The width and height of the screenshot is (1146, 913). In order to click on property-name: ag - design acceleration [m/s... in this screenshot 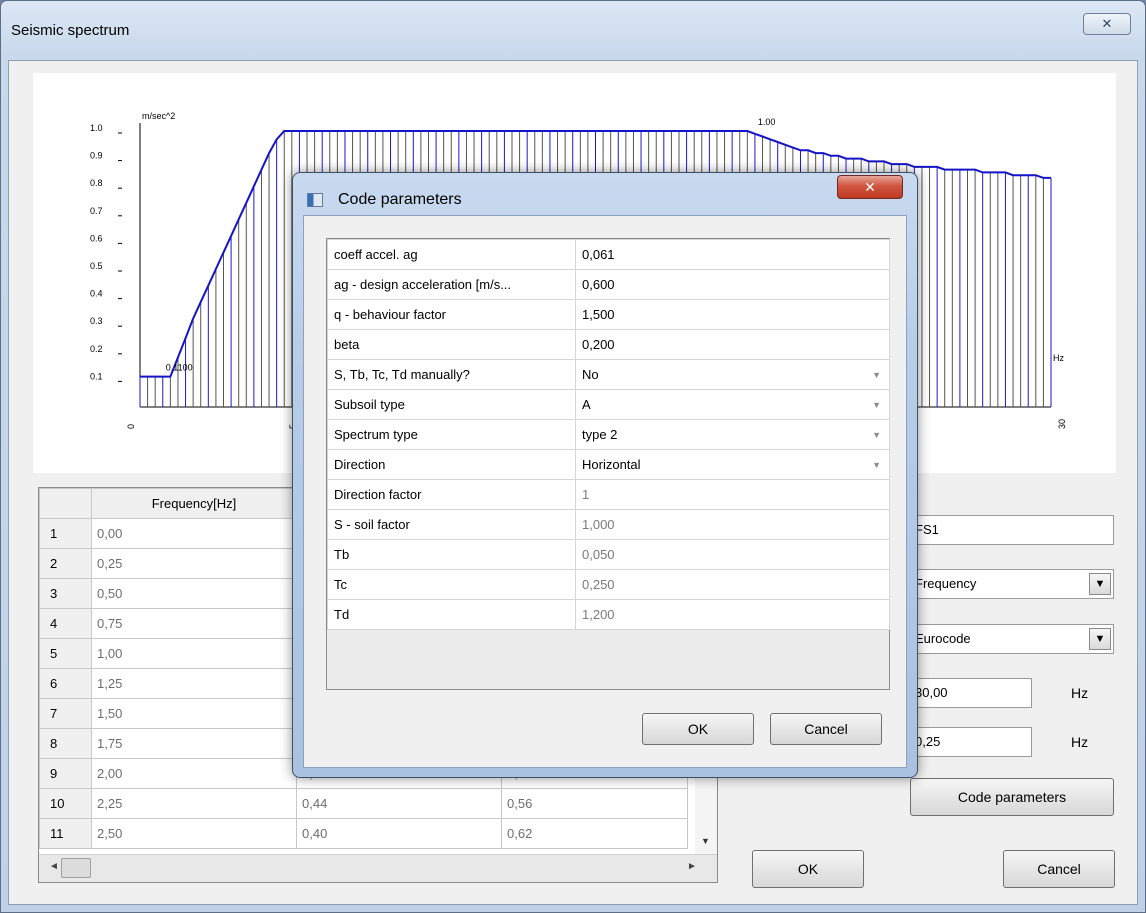, I will do `click(451, 284)`.